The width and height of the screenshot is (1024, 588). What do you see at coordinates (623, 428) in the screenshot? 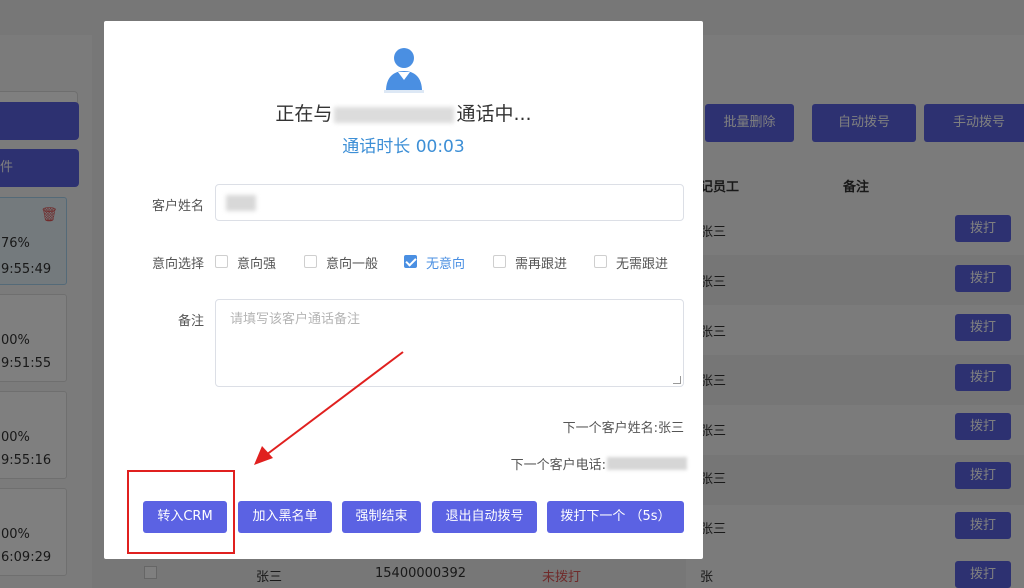
I see `next-customer-name: 下一个客户姓名:张三` at bounding box center [623, 428].